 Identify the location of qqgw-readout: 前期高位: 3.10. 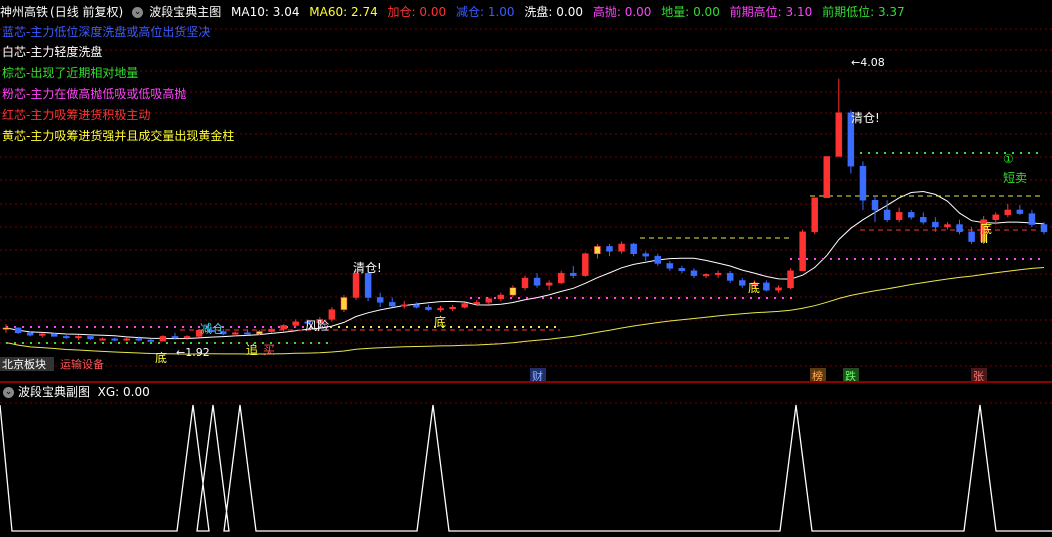
(771, 12).